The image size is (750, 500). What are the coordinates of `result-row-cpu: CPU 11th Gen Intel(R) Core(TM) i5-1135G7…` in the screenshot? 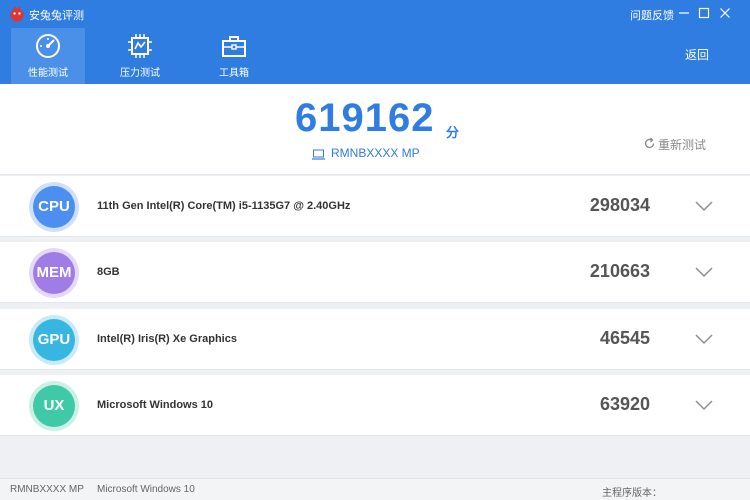 It's located at (375, 206).